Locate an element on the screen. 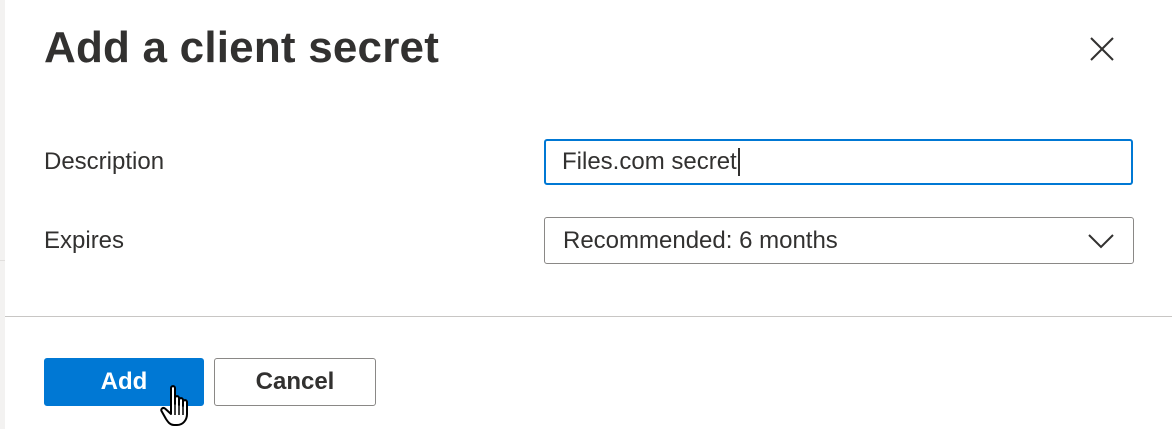 The width and height of the screenshot is (1172, 429). expires-select-value: Recommended: 6 months is located at coordinates (700, 240).